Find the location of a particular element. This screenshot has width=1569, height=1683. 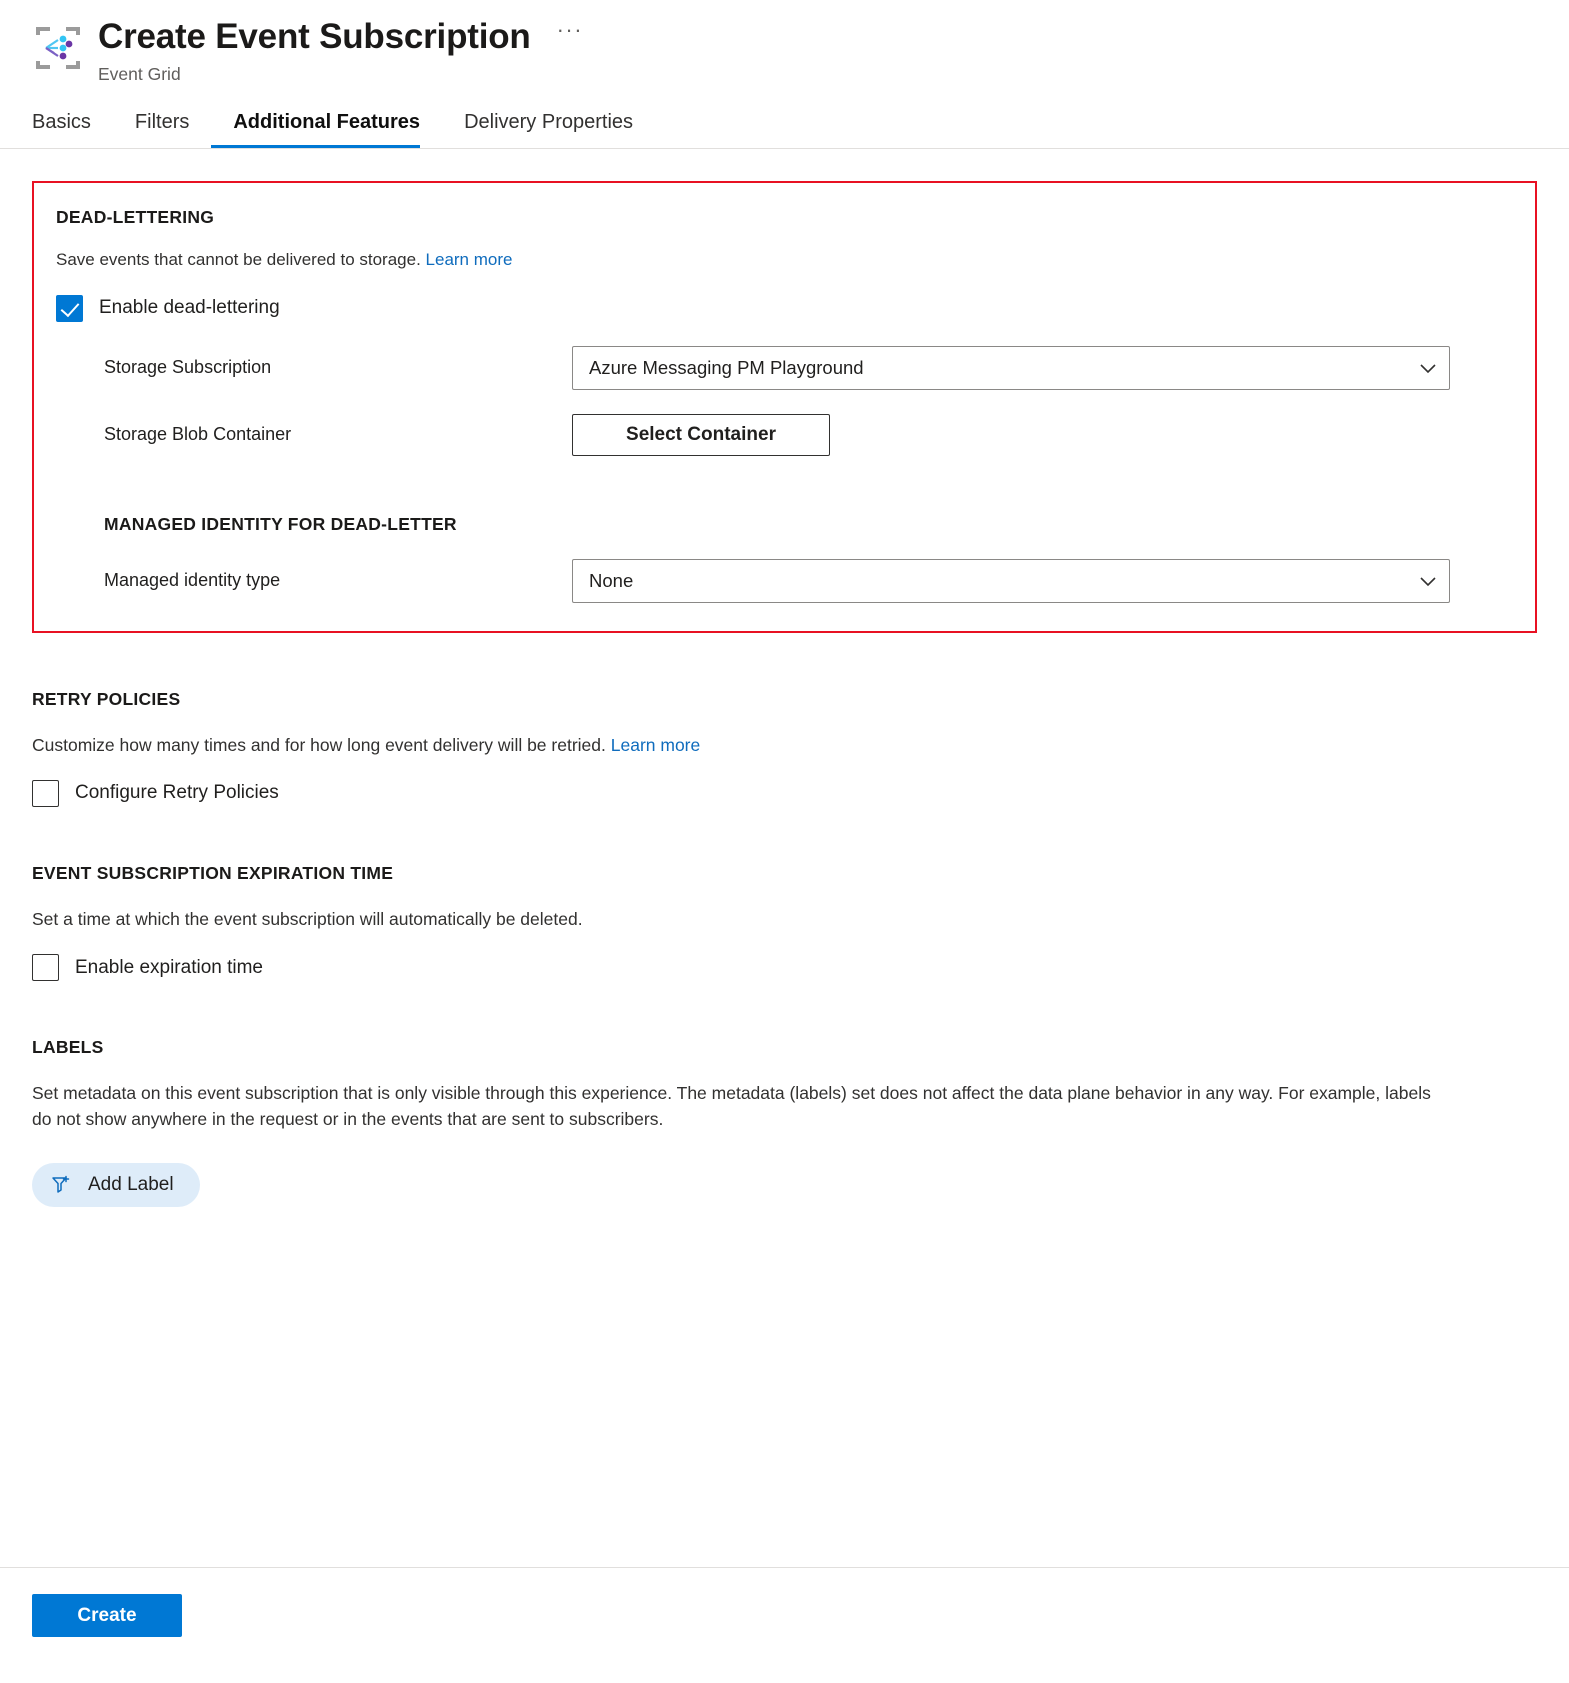

header-text-block: Create Event Subscription ··· Event Grid is located at coordinates (340, 50).